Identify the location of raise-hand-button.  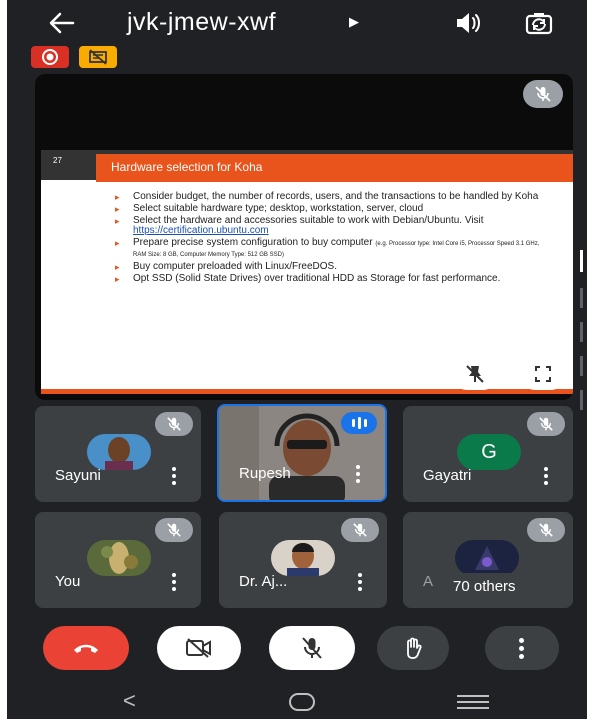
(413, 648).